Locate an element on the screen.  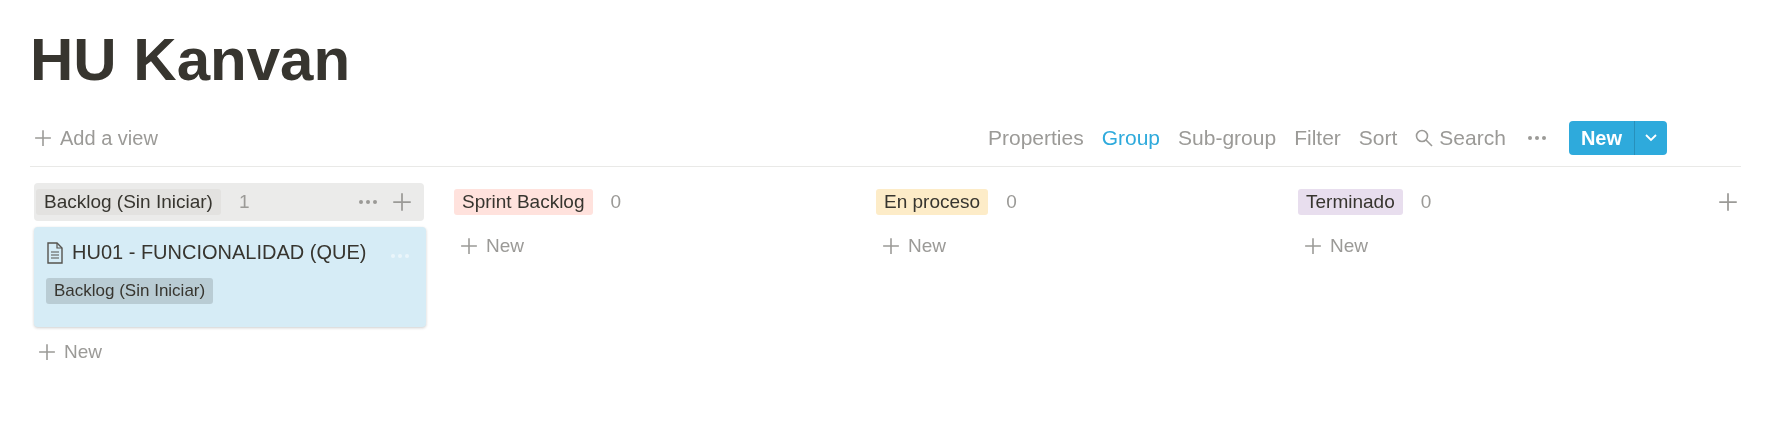
new-button: New is located at coordinates (1617, 138).